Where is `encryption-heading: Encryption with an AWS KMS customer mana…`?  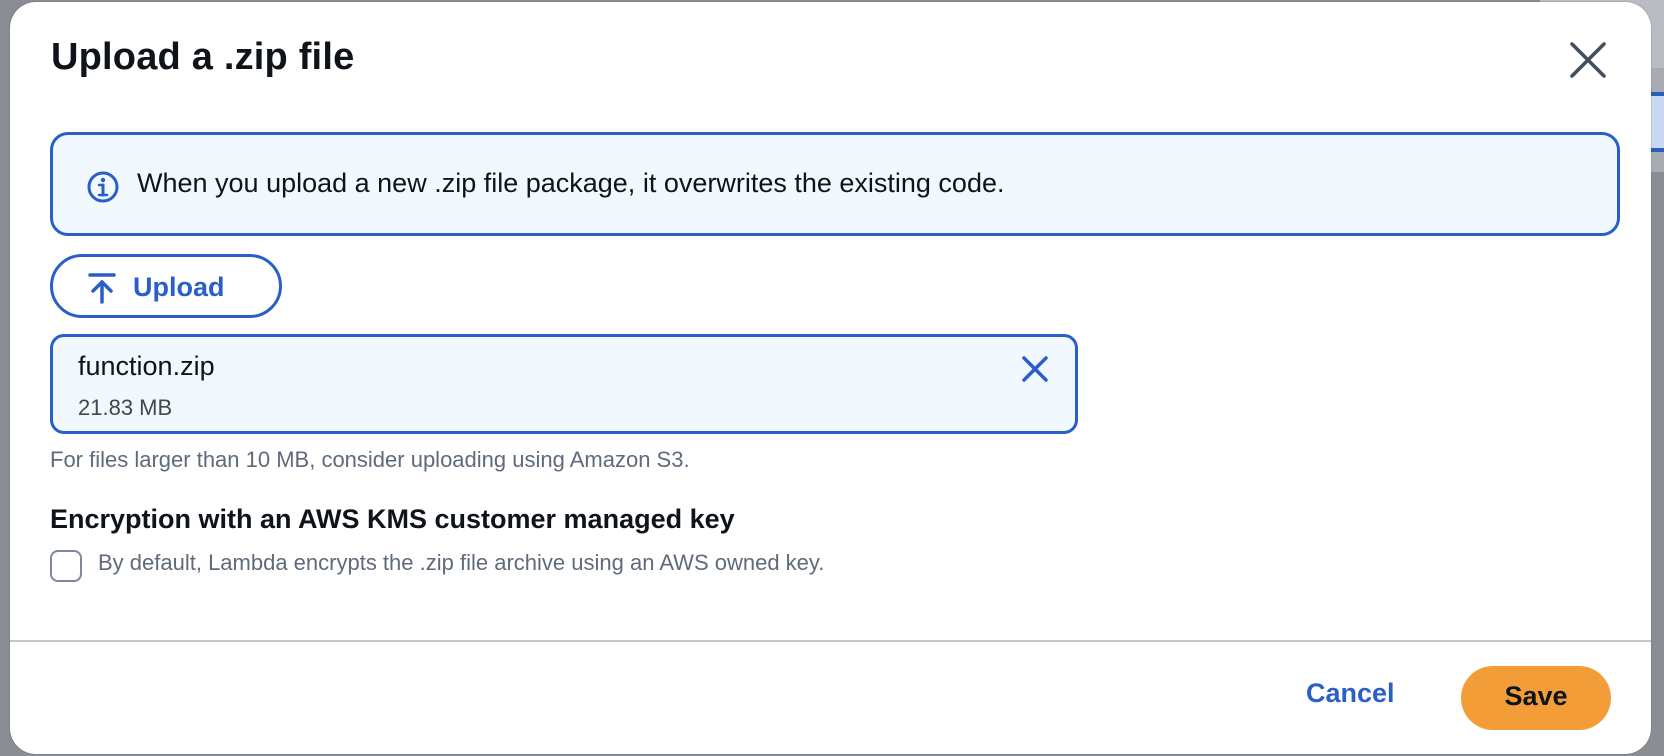 encryption-heading: Encryption with an AWS KMS customer mana… is located at coordinates (392, 519).